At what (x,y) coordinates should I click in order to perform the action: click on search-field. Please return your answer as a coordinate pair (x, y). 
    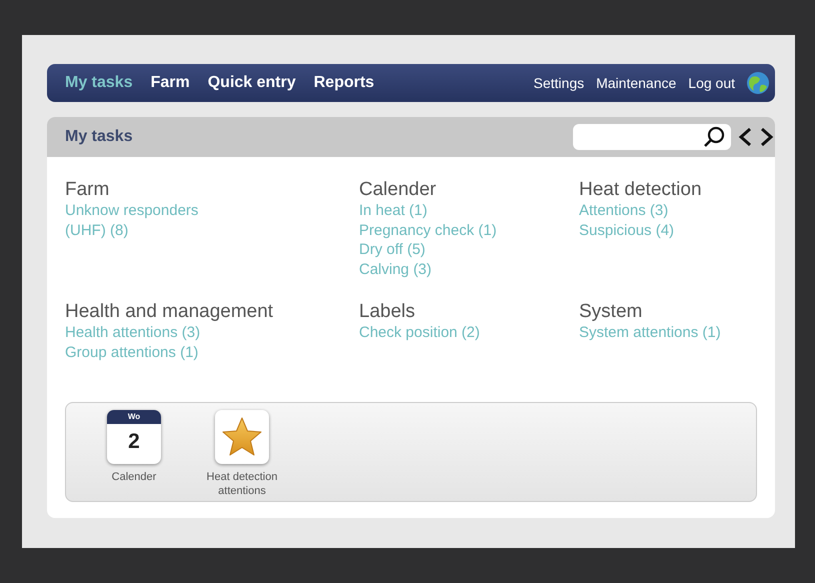
    Looking at the image, I should click on (652, 137).